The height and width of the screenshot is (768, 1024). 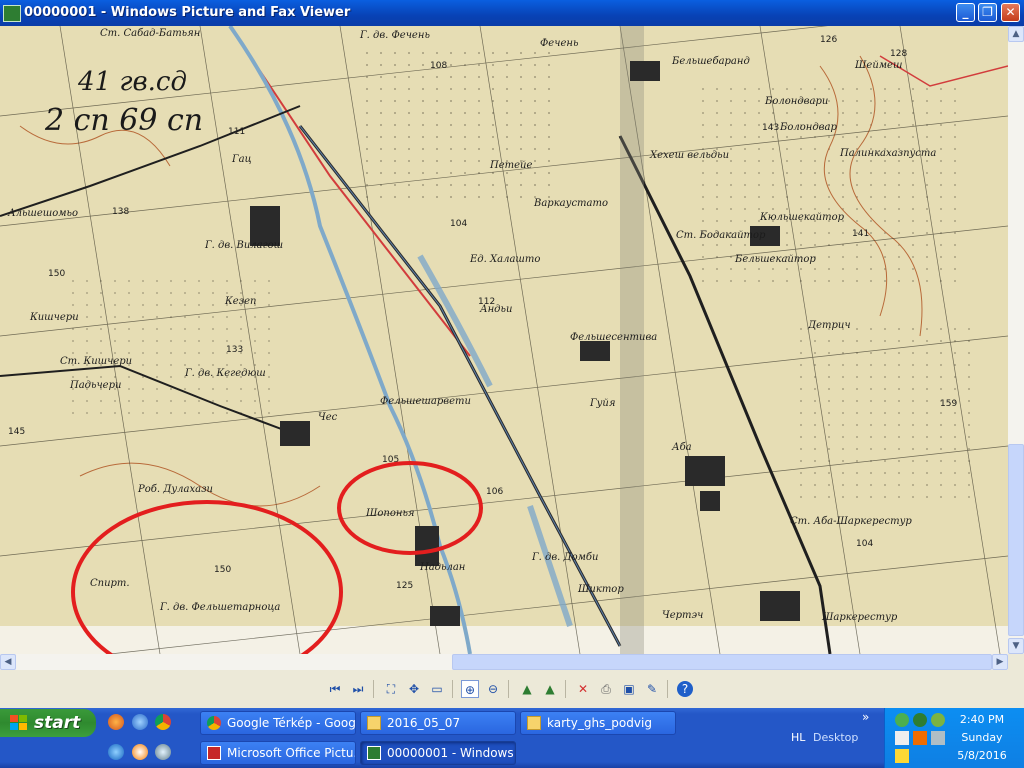 I want to click on delete-icon: ✕, so click(x=583, y=689).